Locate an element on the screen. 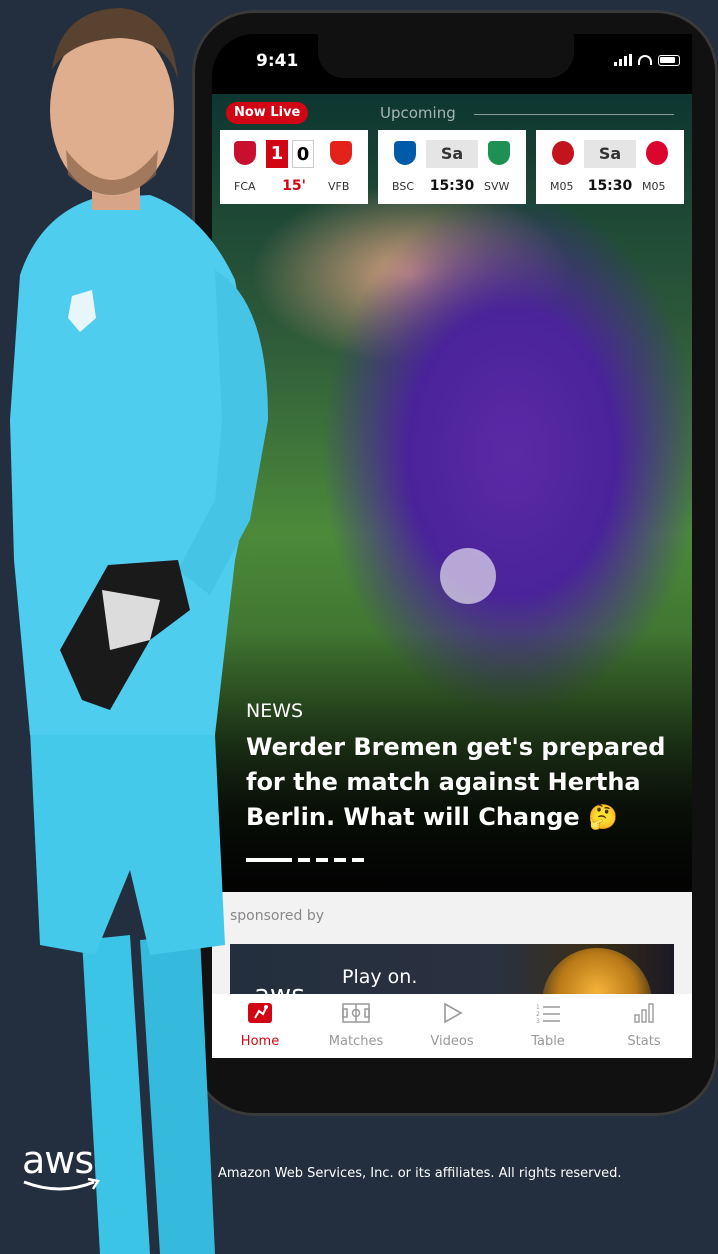 This screenshot has width=718, height=1254. svg-text: 3 is located at coordinates (538, 1021).